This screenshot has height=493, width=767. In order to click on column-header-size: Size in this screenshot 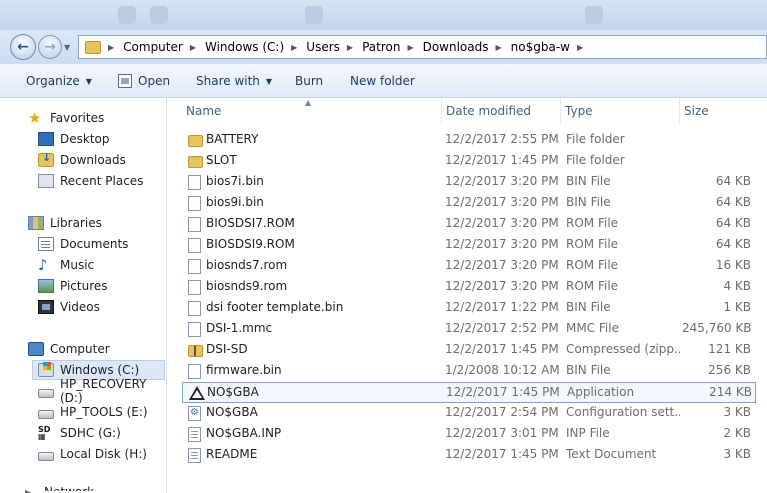, I will do `click(723, 111)`.